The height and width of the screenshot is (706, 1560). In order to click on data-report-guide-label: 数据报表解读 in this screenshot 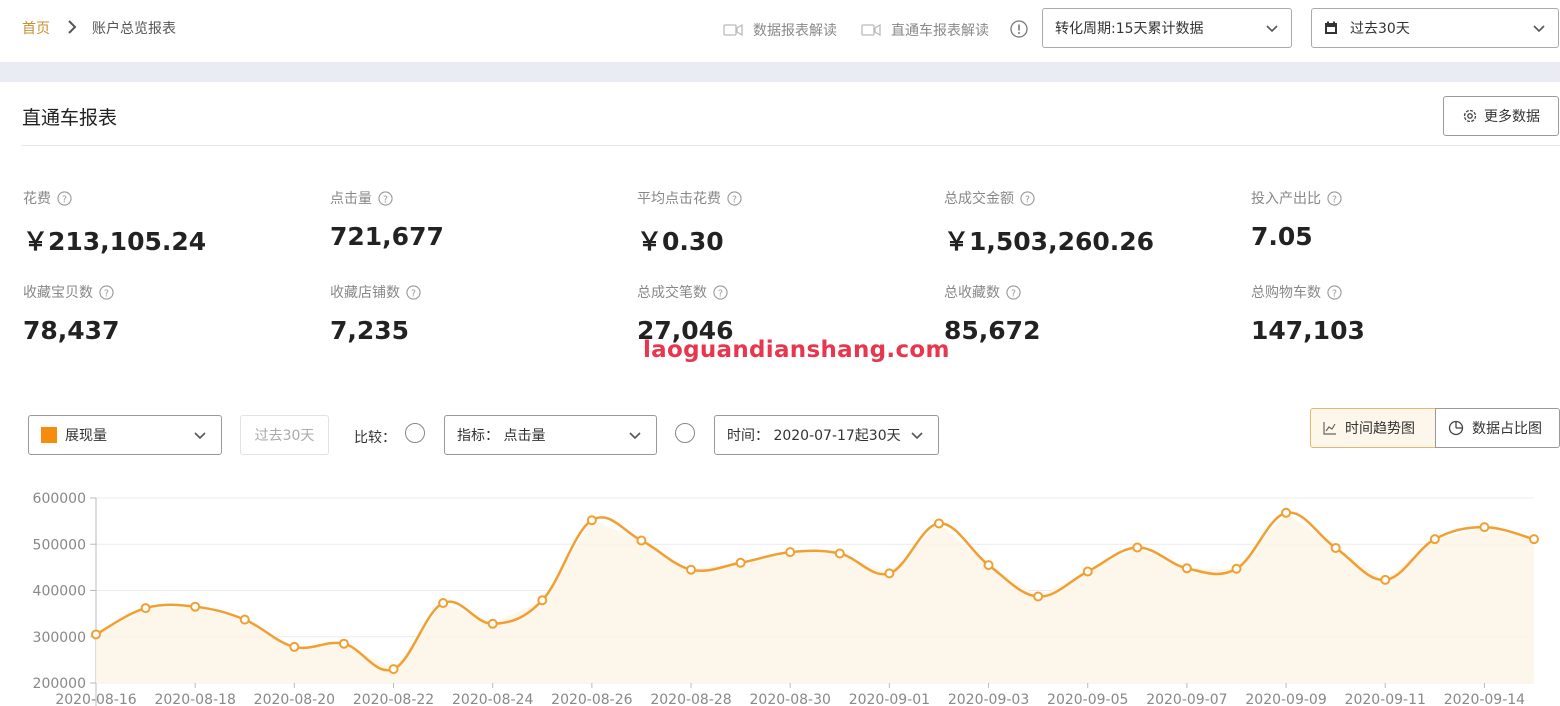, I will do `click(795, 31)`.